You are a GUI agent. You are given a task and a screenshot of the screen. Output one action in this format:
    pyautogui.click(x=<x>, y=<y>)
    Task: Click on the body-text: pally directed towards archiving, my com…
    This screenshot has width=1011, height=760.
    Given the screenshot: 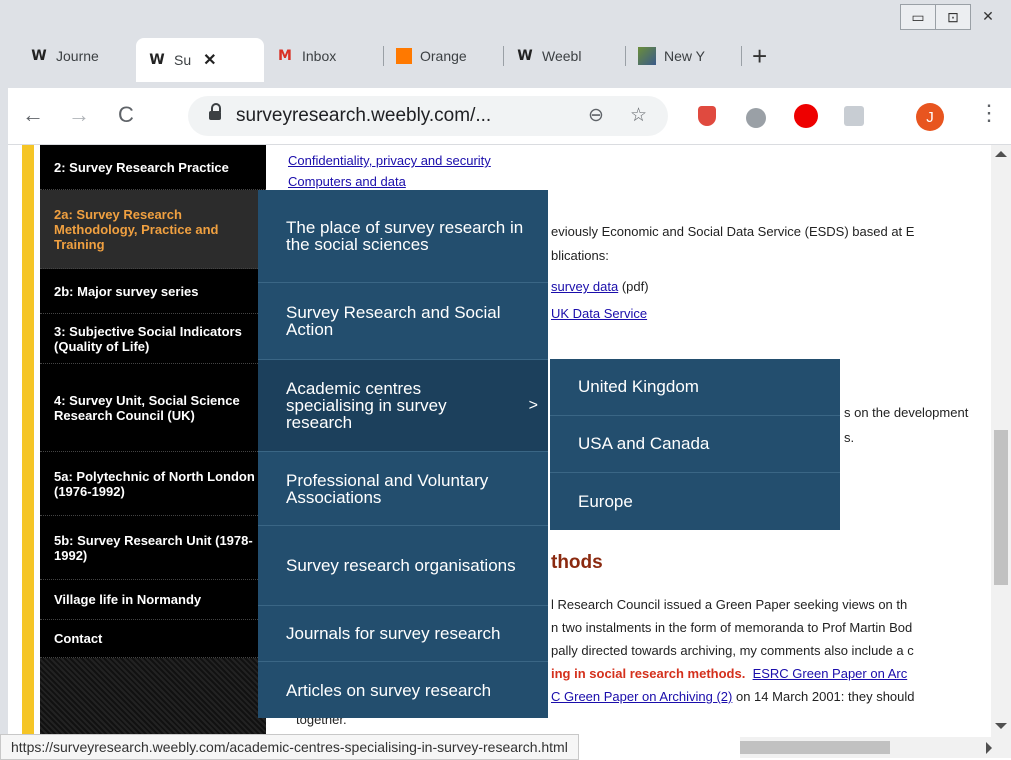 What is the action you would take?
    pyautogui.click(x=732, y=650)
    